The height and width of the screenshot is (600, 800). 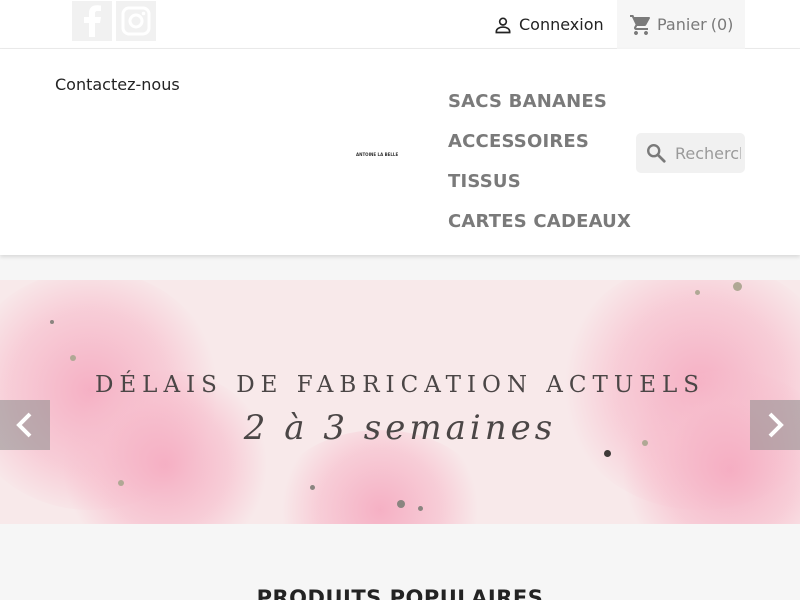 I want to click on cart-count: (0), so click(x=722, y=24).